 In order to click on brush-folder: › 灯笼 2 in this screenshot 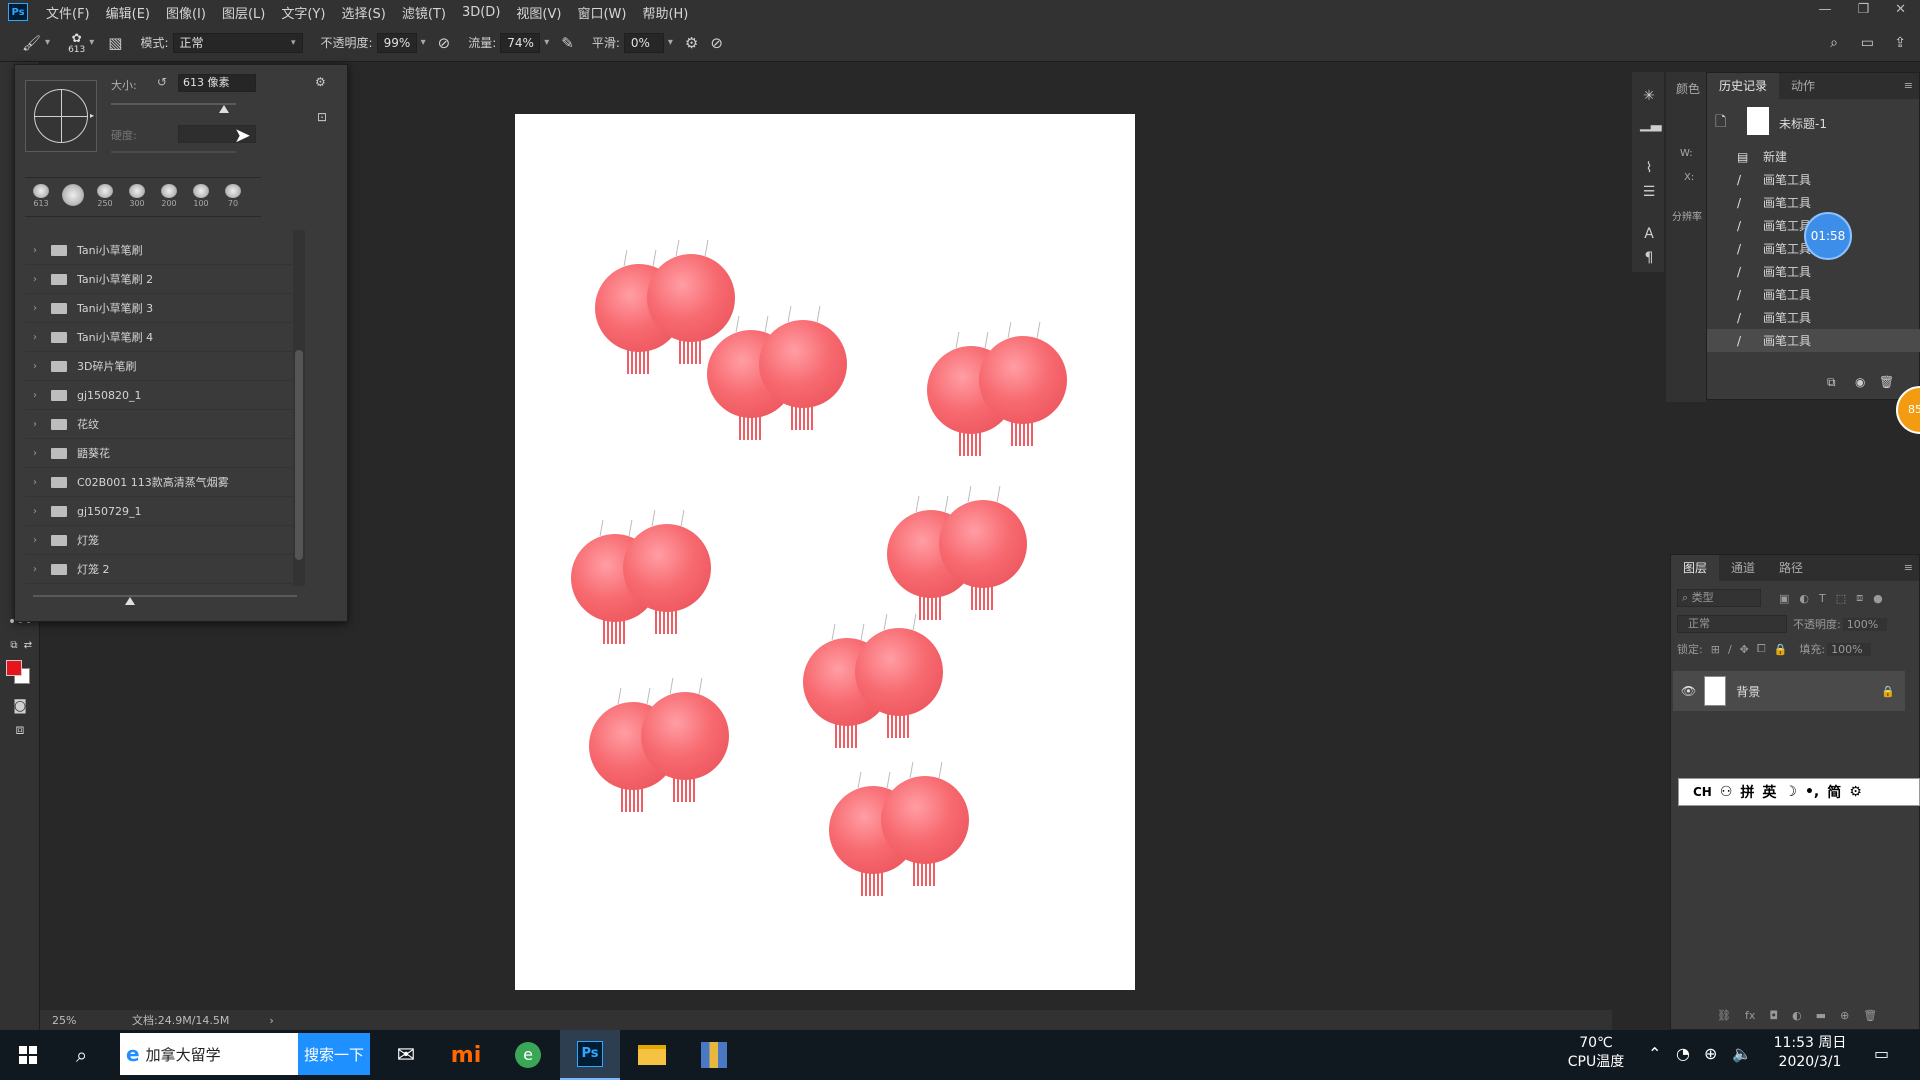, I will do `click(160, 569)`.